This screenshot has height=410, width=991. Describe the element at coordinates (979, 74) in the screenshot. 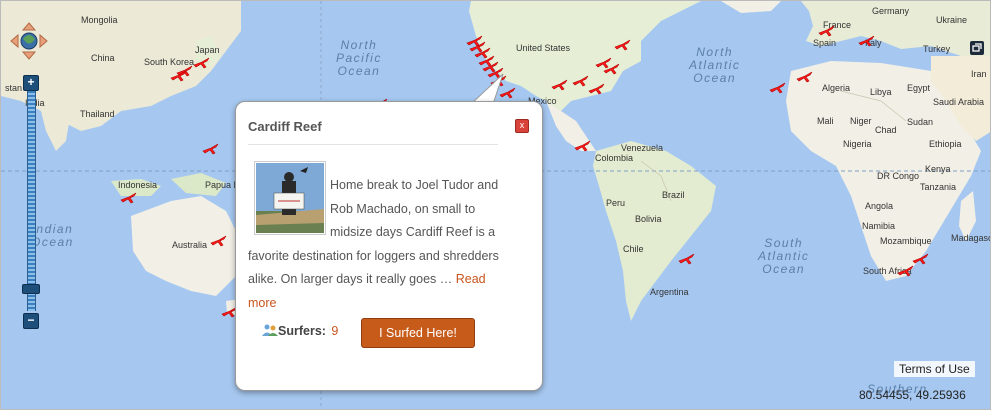

I see `country-label: Iran` at that location.